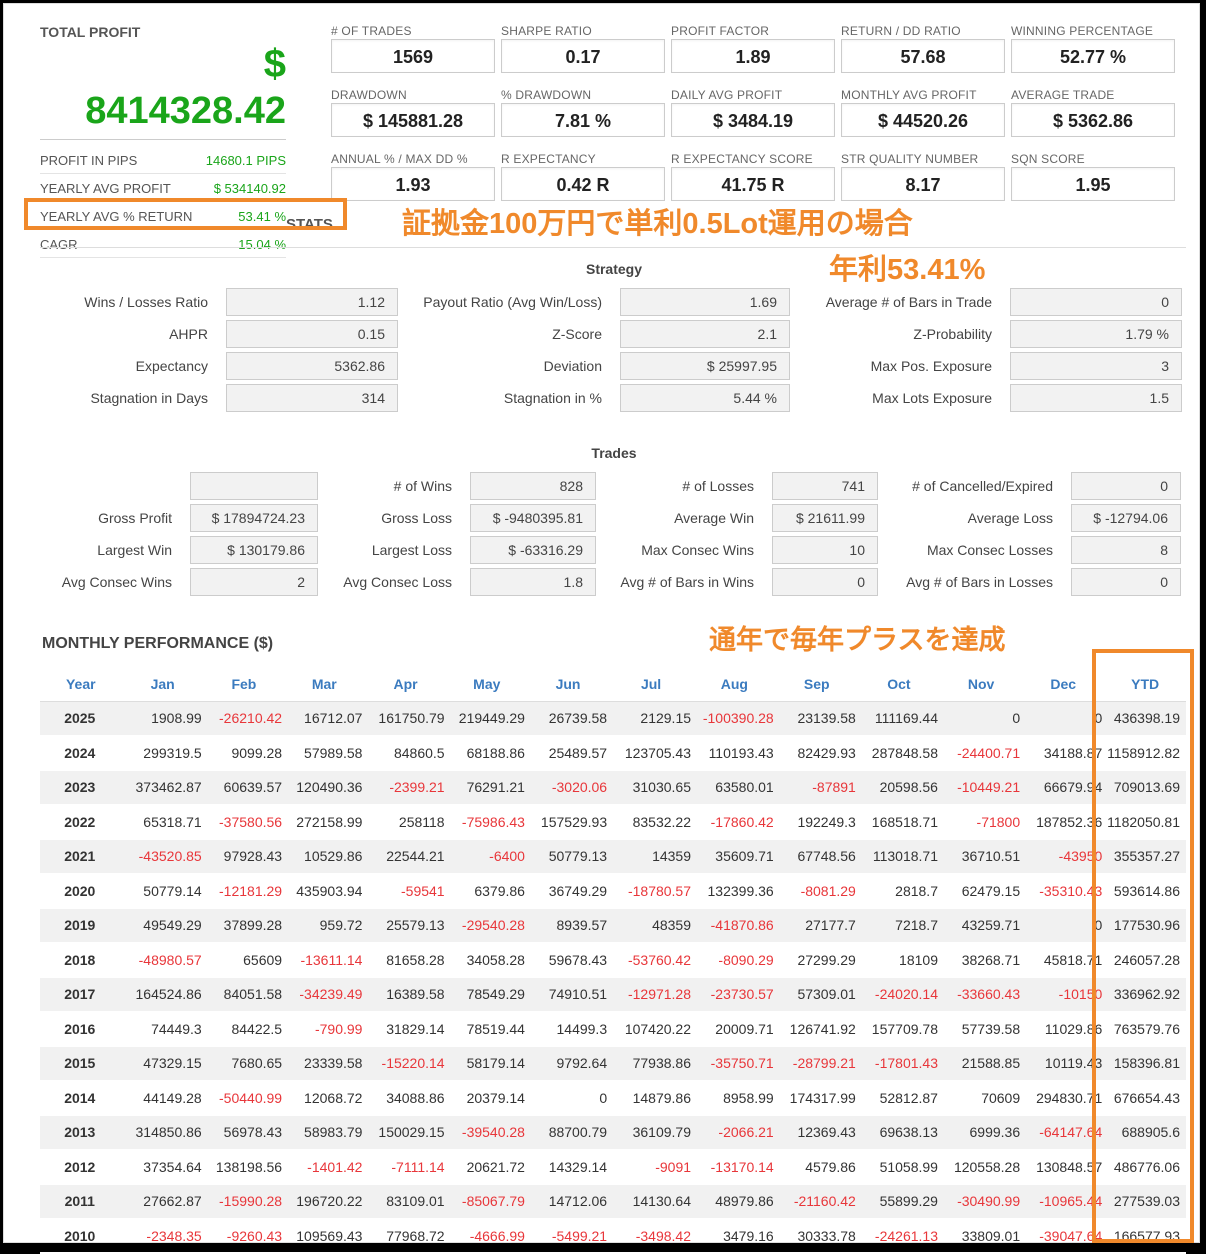 The image size is (1206, 1254). I want to click on strategy-field-value: 314, so click(312, 398).